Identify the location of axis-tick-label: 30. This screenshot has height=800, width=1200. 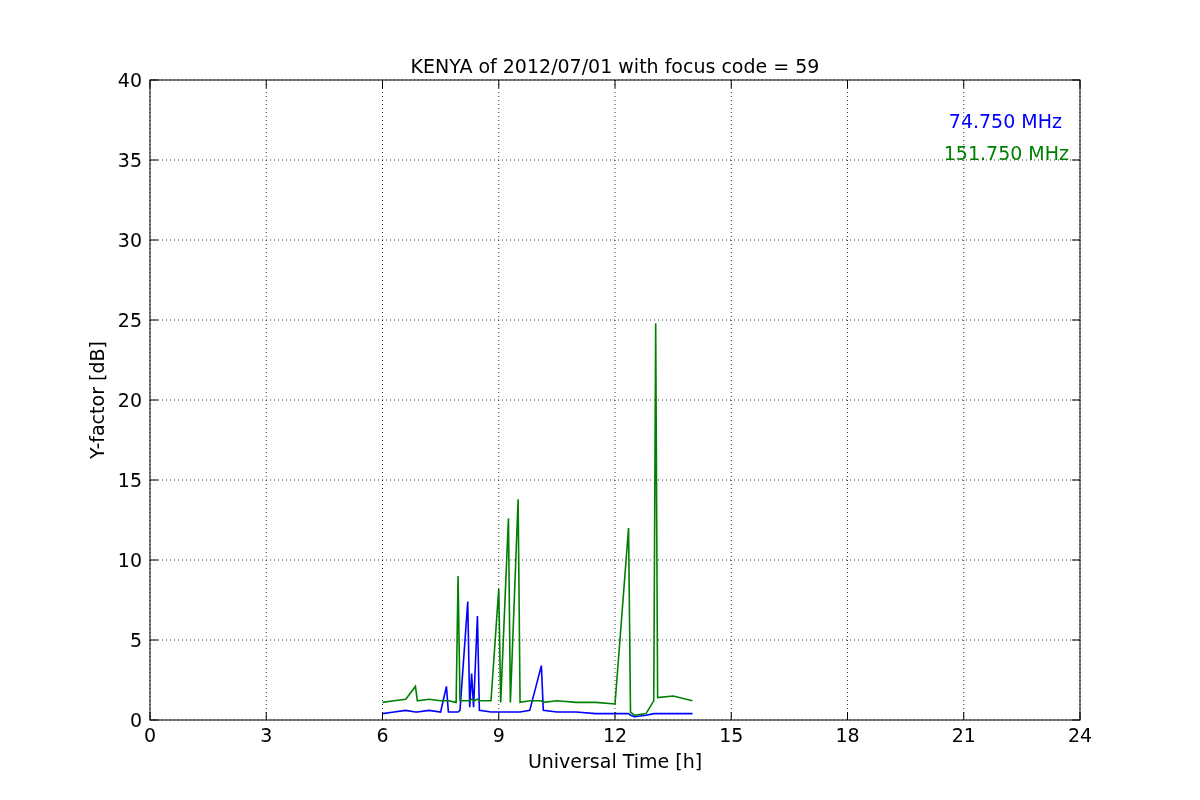
(129, 240).